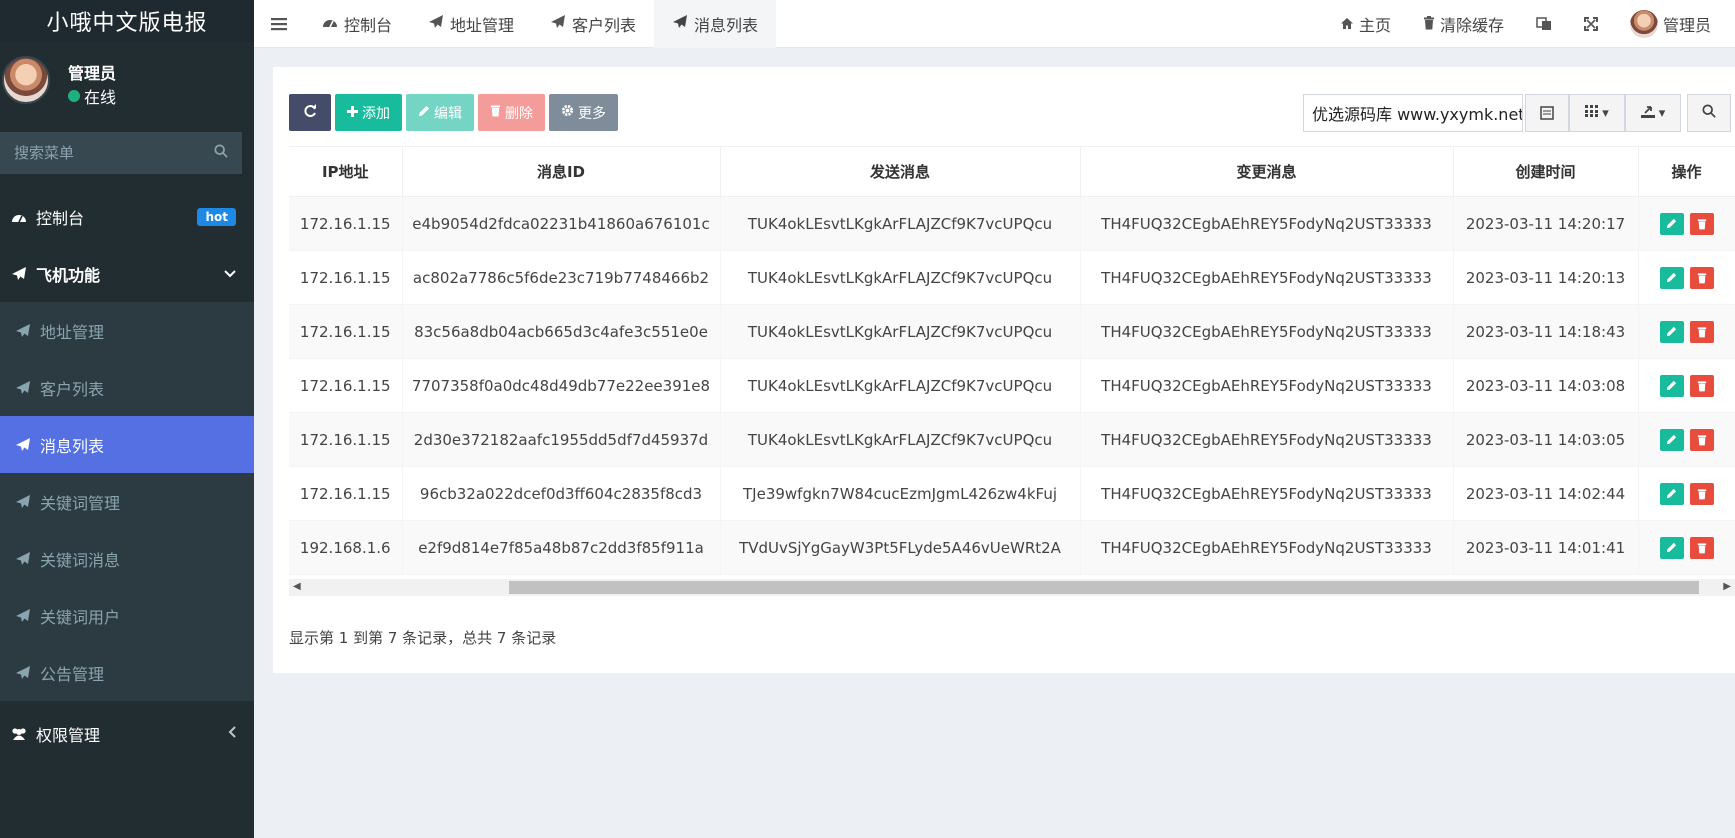 The image size is (1735, 838). I want to click on edit-label: 编辑, so click(448, 113).